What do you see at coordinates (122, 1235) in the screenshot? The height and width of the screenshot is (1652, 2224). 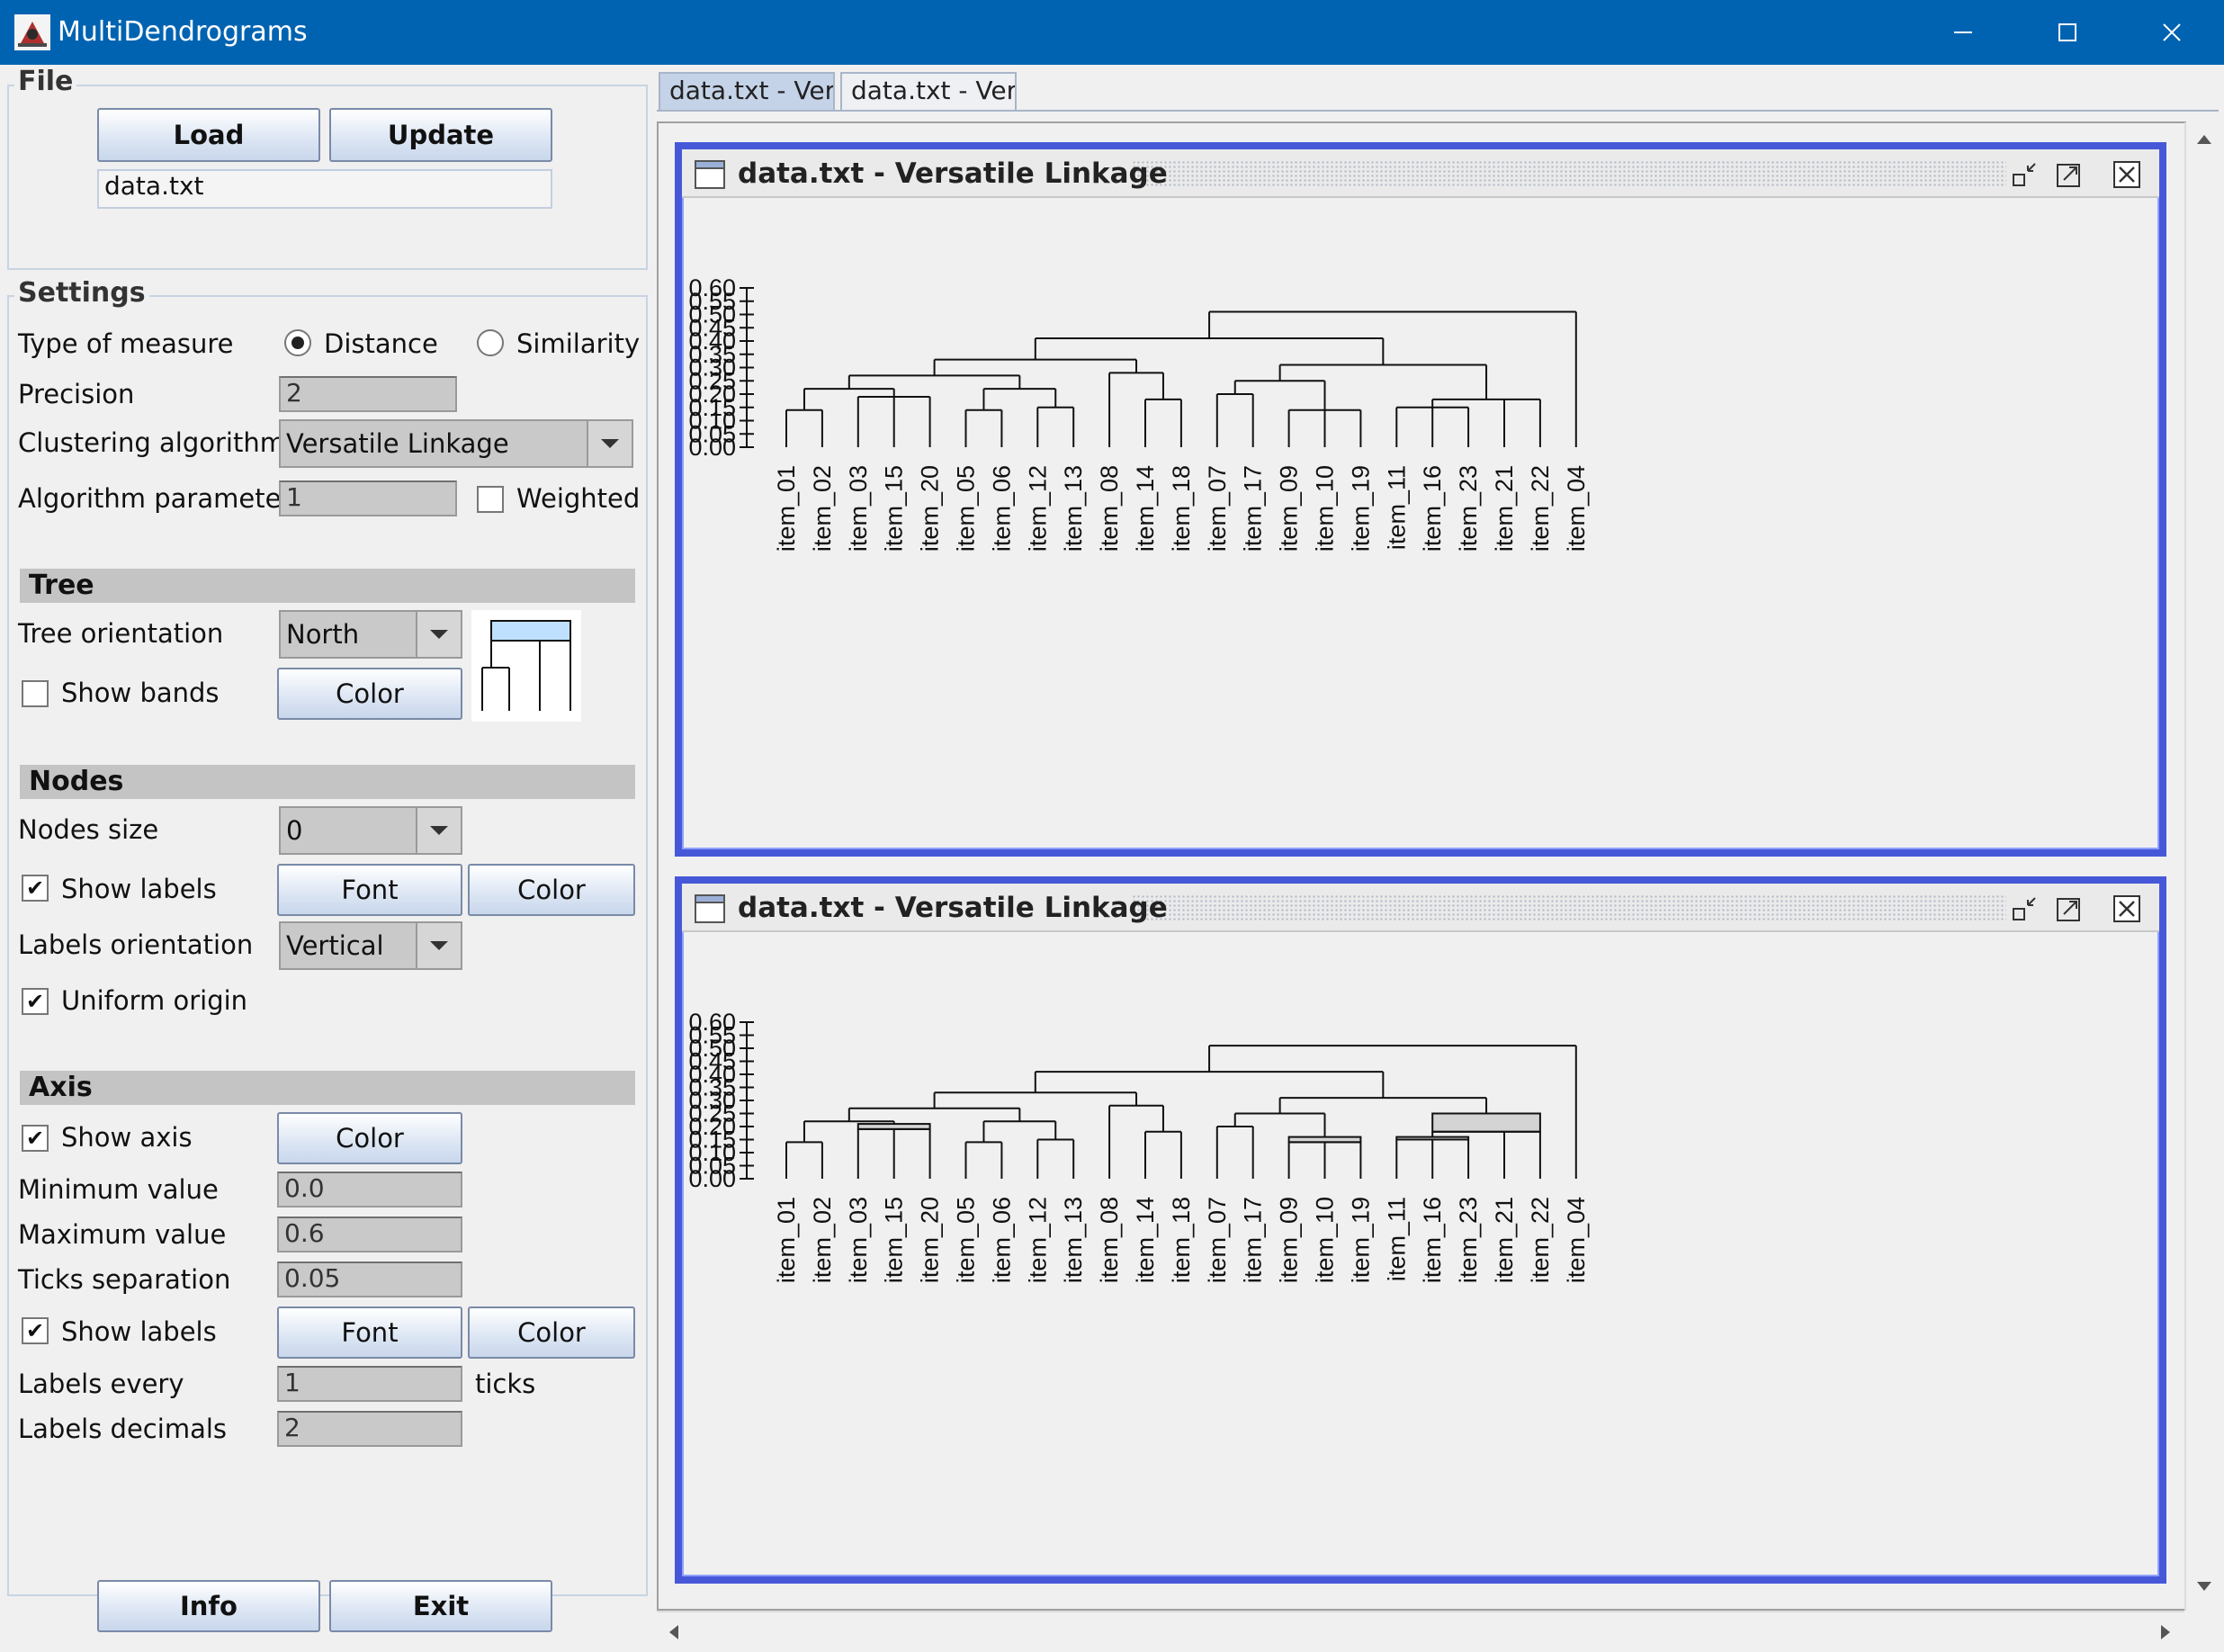 I see `maximum-value-label: Maximum value` at bounding box center [122, 1235].